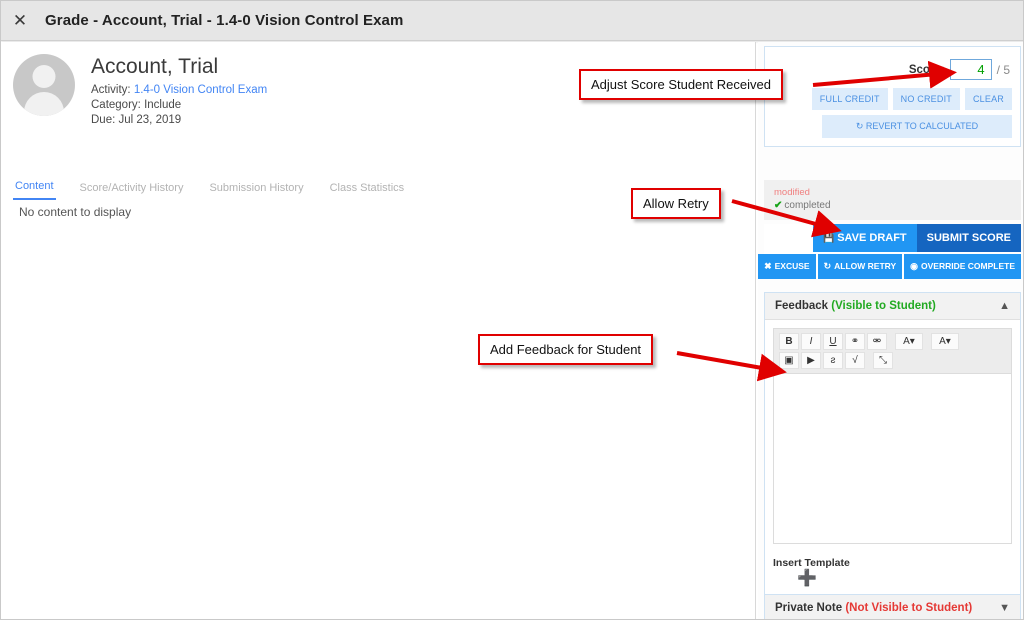  What do you see at coordinates (163, 105) in the screenshot?
I see `category-value: Include` at bounding box center [163, 105].